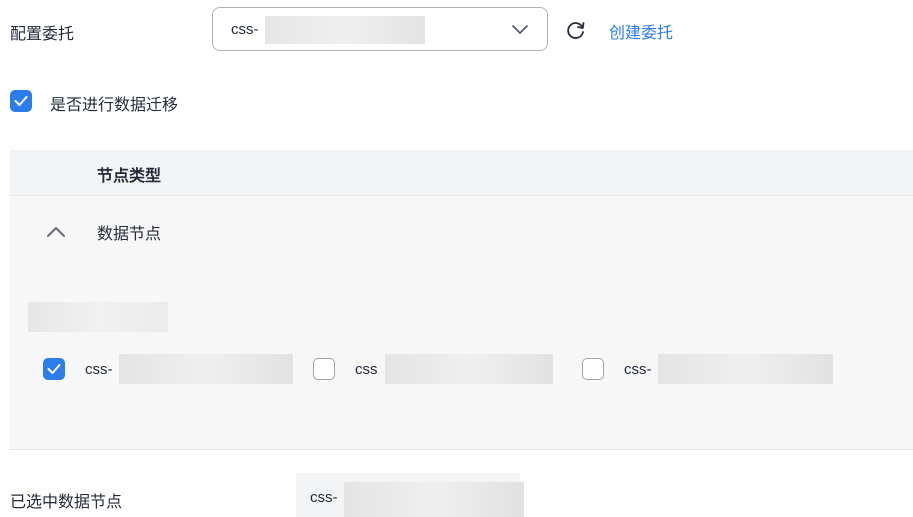 This screenshot has height=517, width=913. Describe the element at coordinates (99, 369) in the screenshot. I see `node-option-label-1: css-` at that location.